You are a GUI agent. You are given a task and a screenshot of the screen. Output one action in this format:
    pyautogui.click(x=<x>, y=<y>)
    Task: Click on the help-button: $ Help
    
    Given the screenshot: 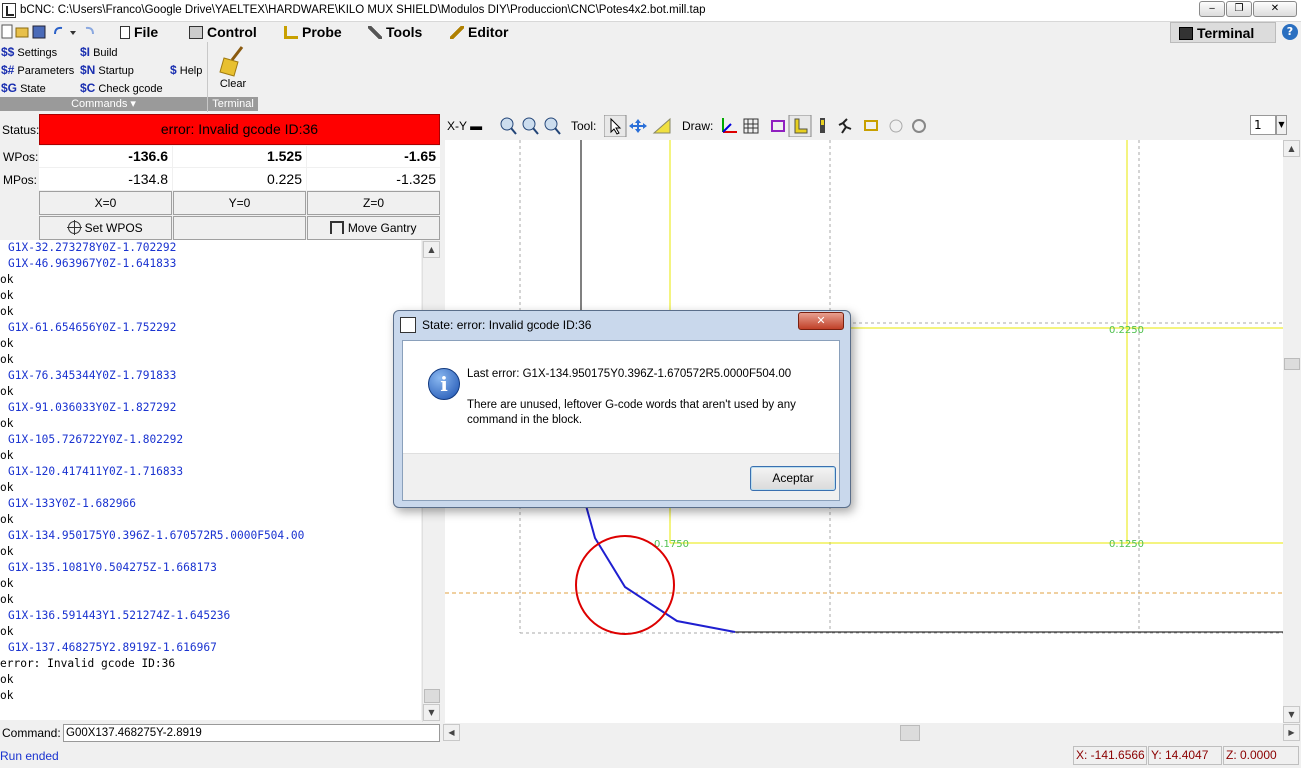 What is the action you would take?
    pyautogui.click(x=186, y=70)
    